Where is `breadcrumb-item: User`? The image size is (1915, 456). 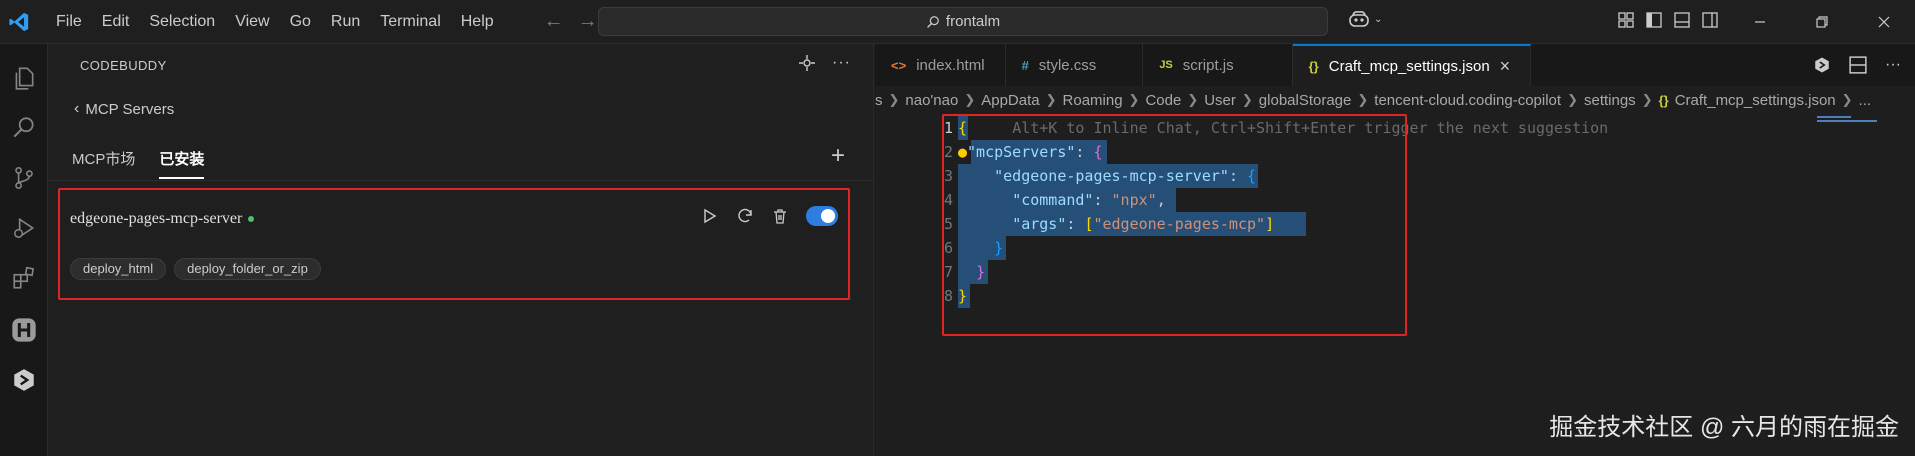
breadcrumb-item: User is located at coordinates (1220, 100).